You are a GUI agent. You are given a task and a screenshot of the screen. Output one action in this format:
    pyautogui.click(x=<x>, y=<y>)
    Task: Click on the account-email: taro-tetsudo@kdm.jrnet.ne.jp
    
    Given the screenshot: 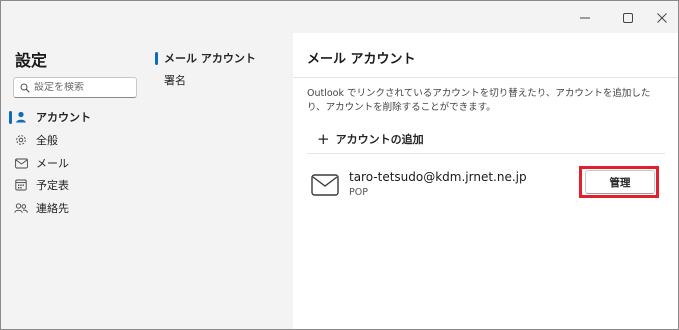 What is the action you would take?
    pyautogui.click(x=438, y=177)
    